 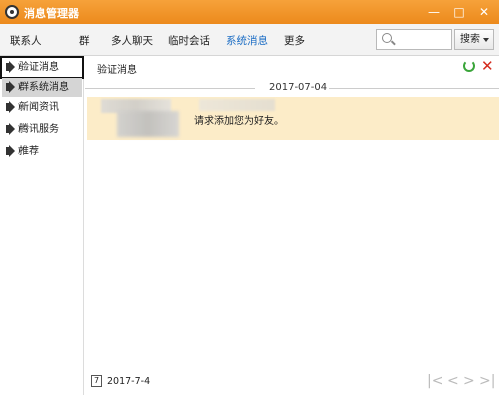 What do you see at coordinates (132, 40) in the screenshot?
I see `tab-multi-chat: 多人聊天` at bounding box center [132, 40].